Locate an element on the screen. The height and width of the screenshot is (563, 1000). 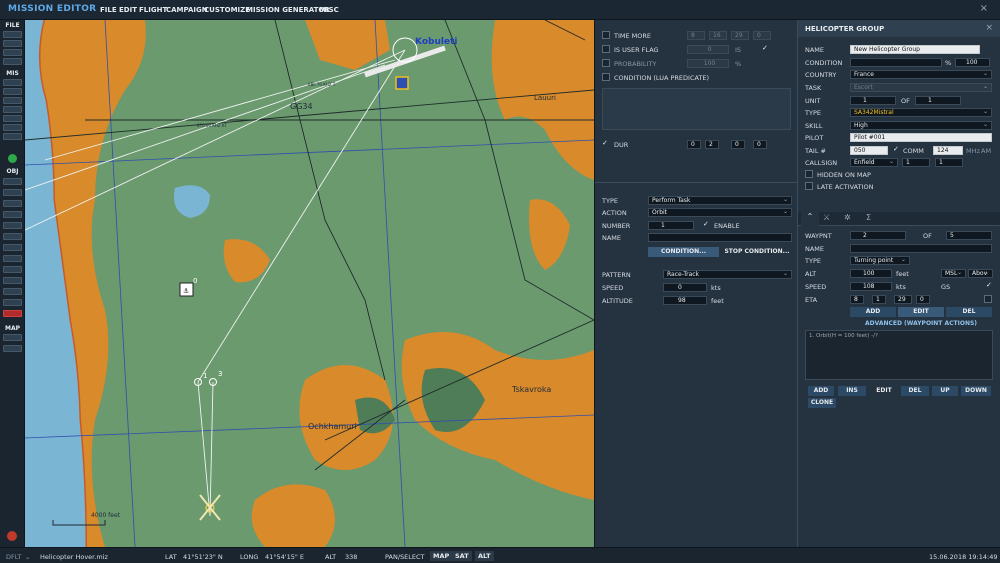
action-up-button: UP is located at coordinates (945, 391).